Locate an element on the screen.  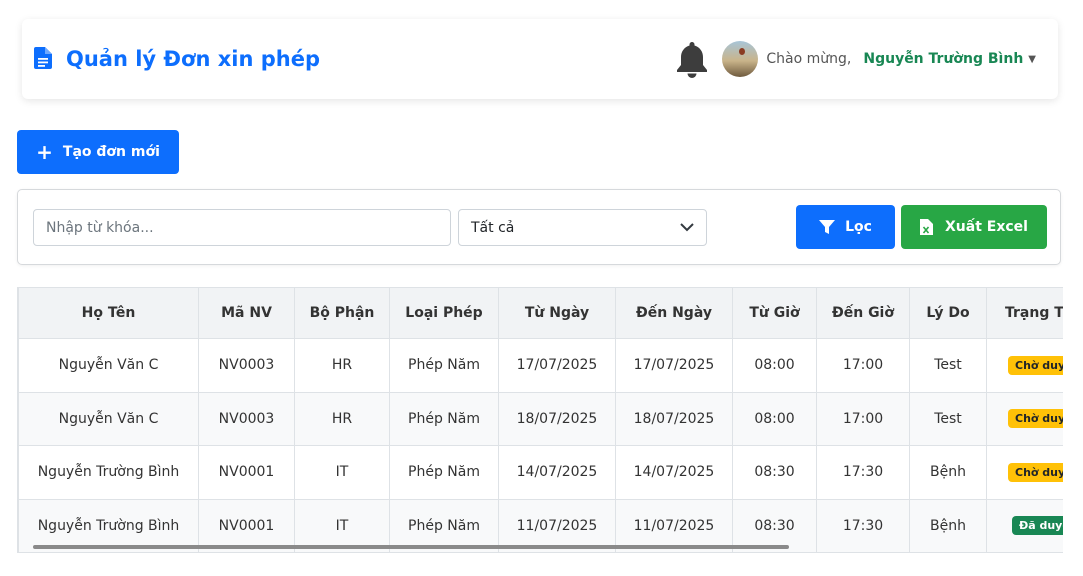
chevron-down-icon is located at coordinates (687, 227).